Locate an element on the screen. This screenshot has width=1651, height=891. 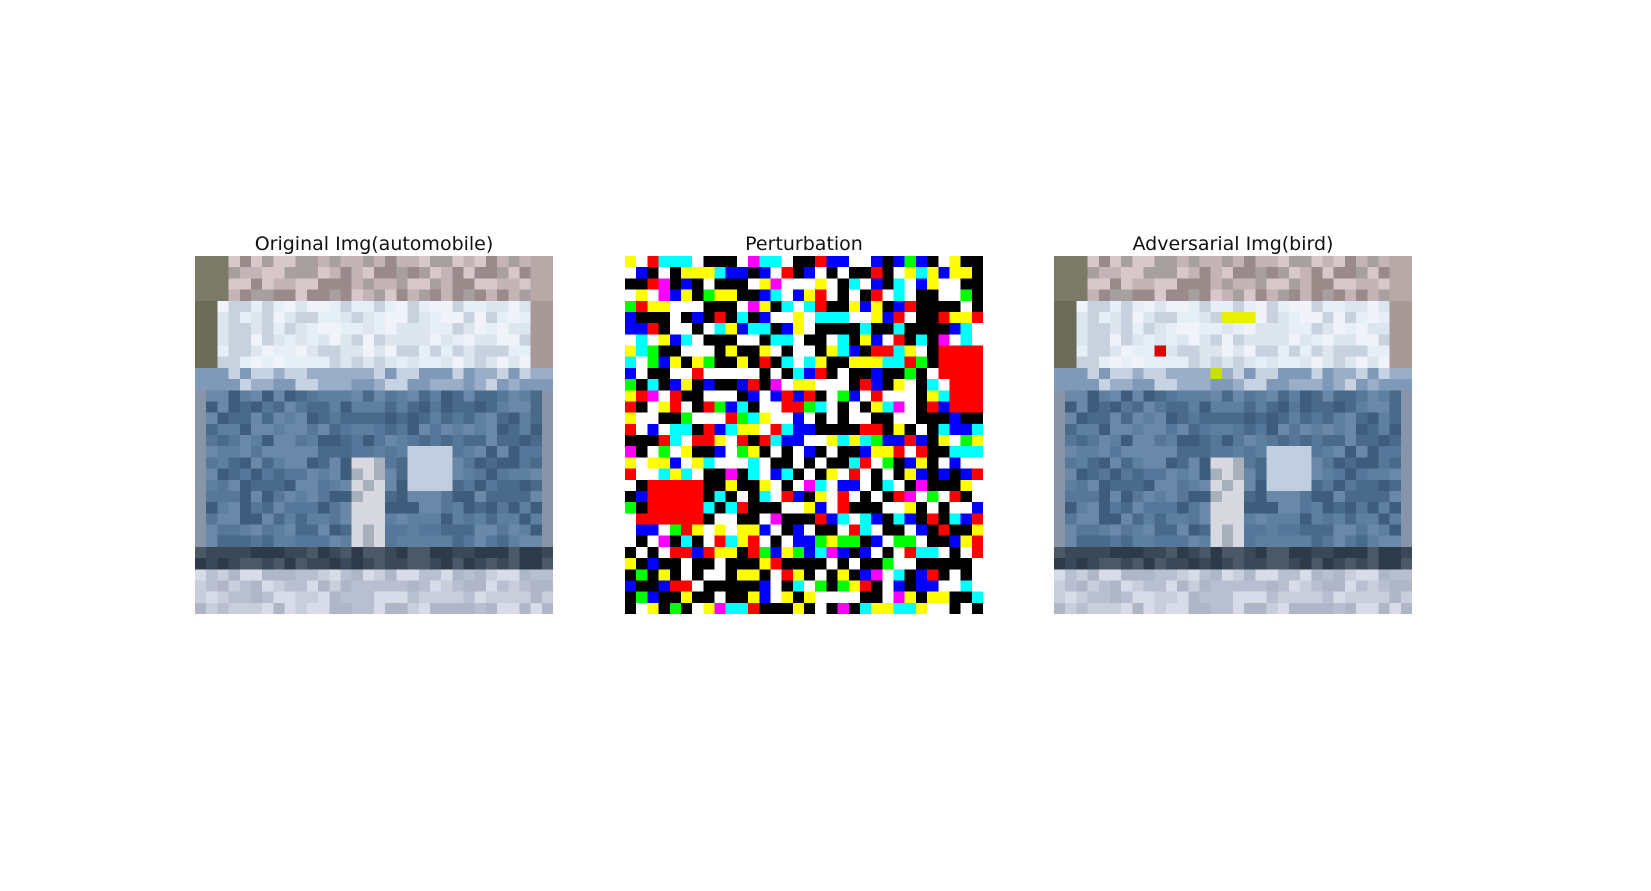
original-image-title: Original Img(automobile) is located at coordinates (374, 244).